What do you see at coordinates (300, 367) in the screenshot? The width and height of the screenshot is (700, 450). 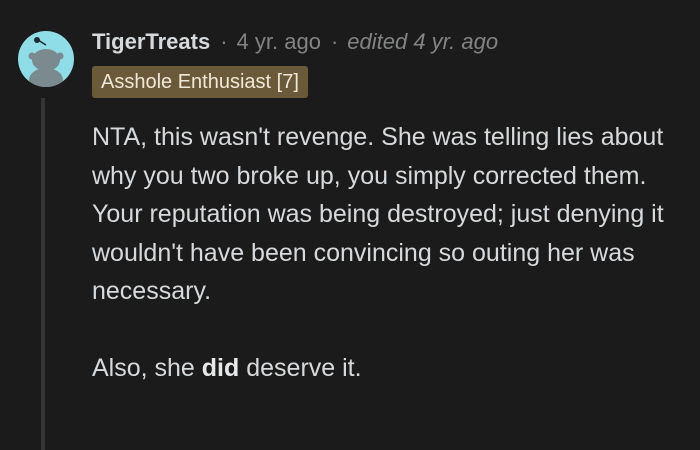 I see `paragraph-text: deserve it.` at bounding box center [300, 367].